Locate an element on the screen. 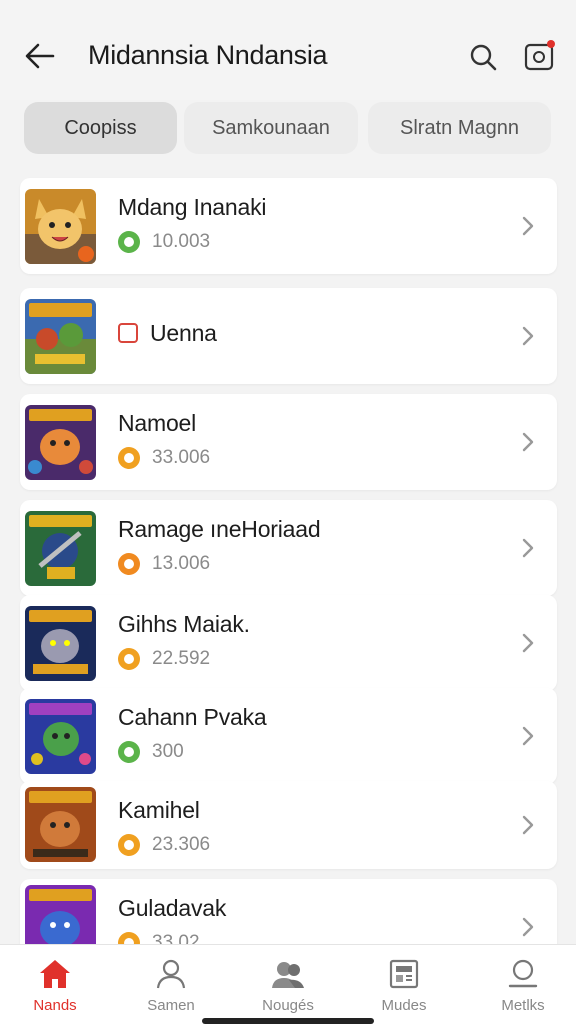 This screenshot has width=576, height=1024. arrow-left-icon is located at coordinates (40, 56).